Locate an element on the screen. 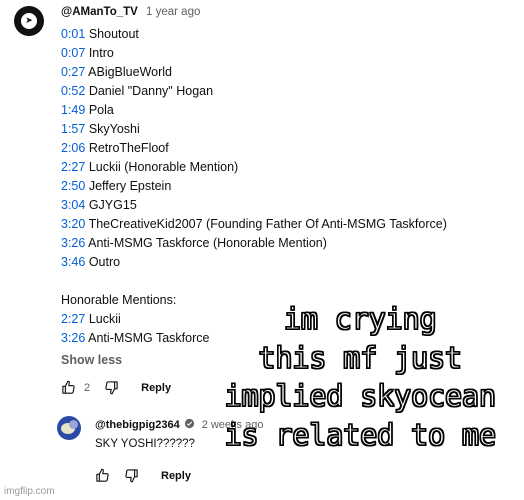  timestamp-link: 0:01 is located at coordinates (73, 34).